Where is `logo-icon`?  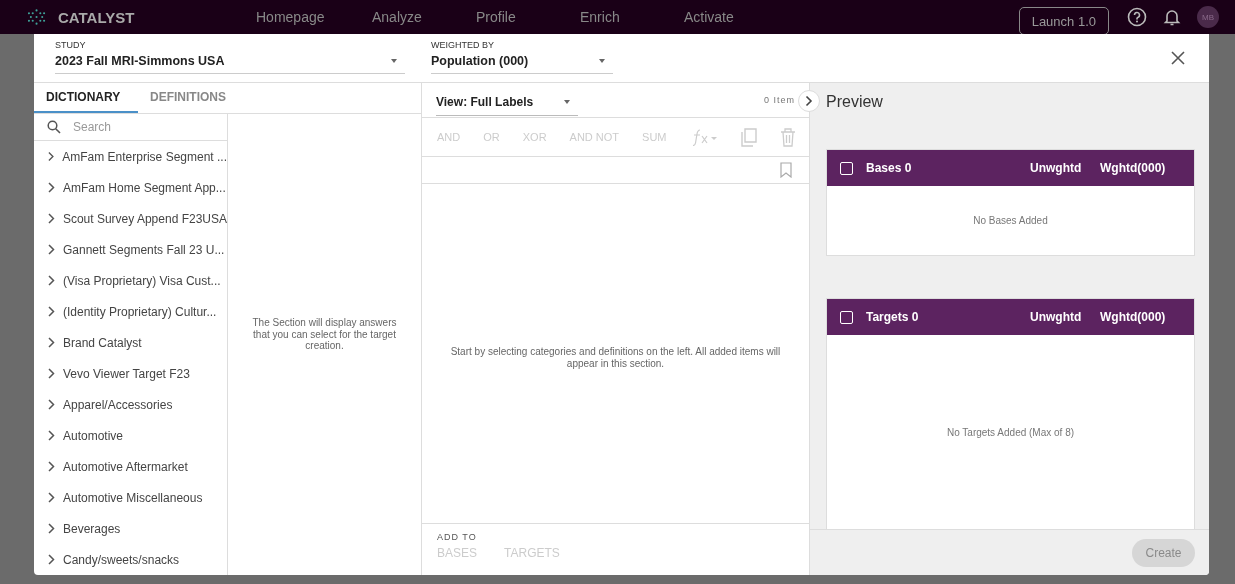
logo-icon is located at coordinates (37, 17).